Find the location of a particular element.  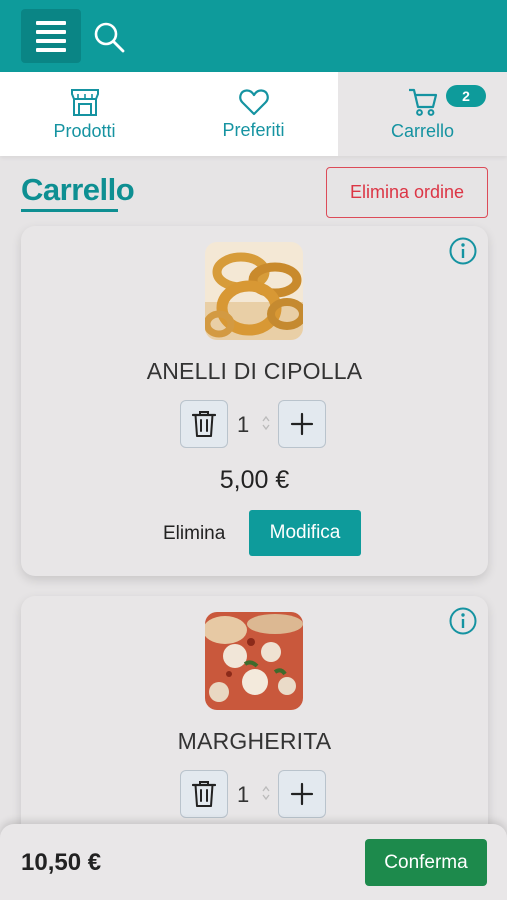

tab-bar: Prodotti Preferiti Carrello 2 is located at coordinates (253, 114).